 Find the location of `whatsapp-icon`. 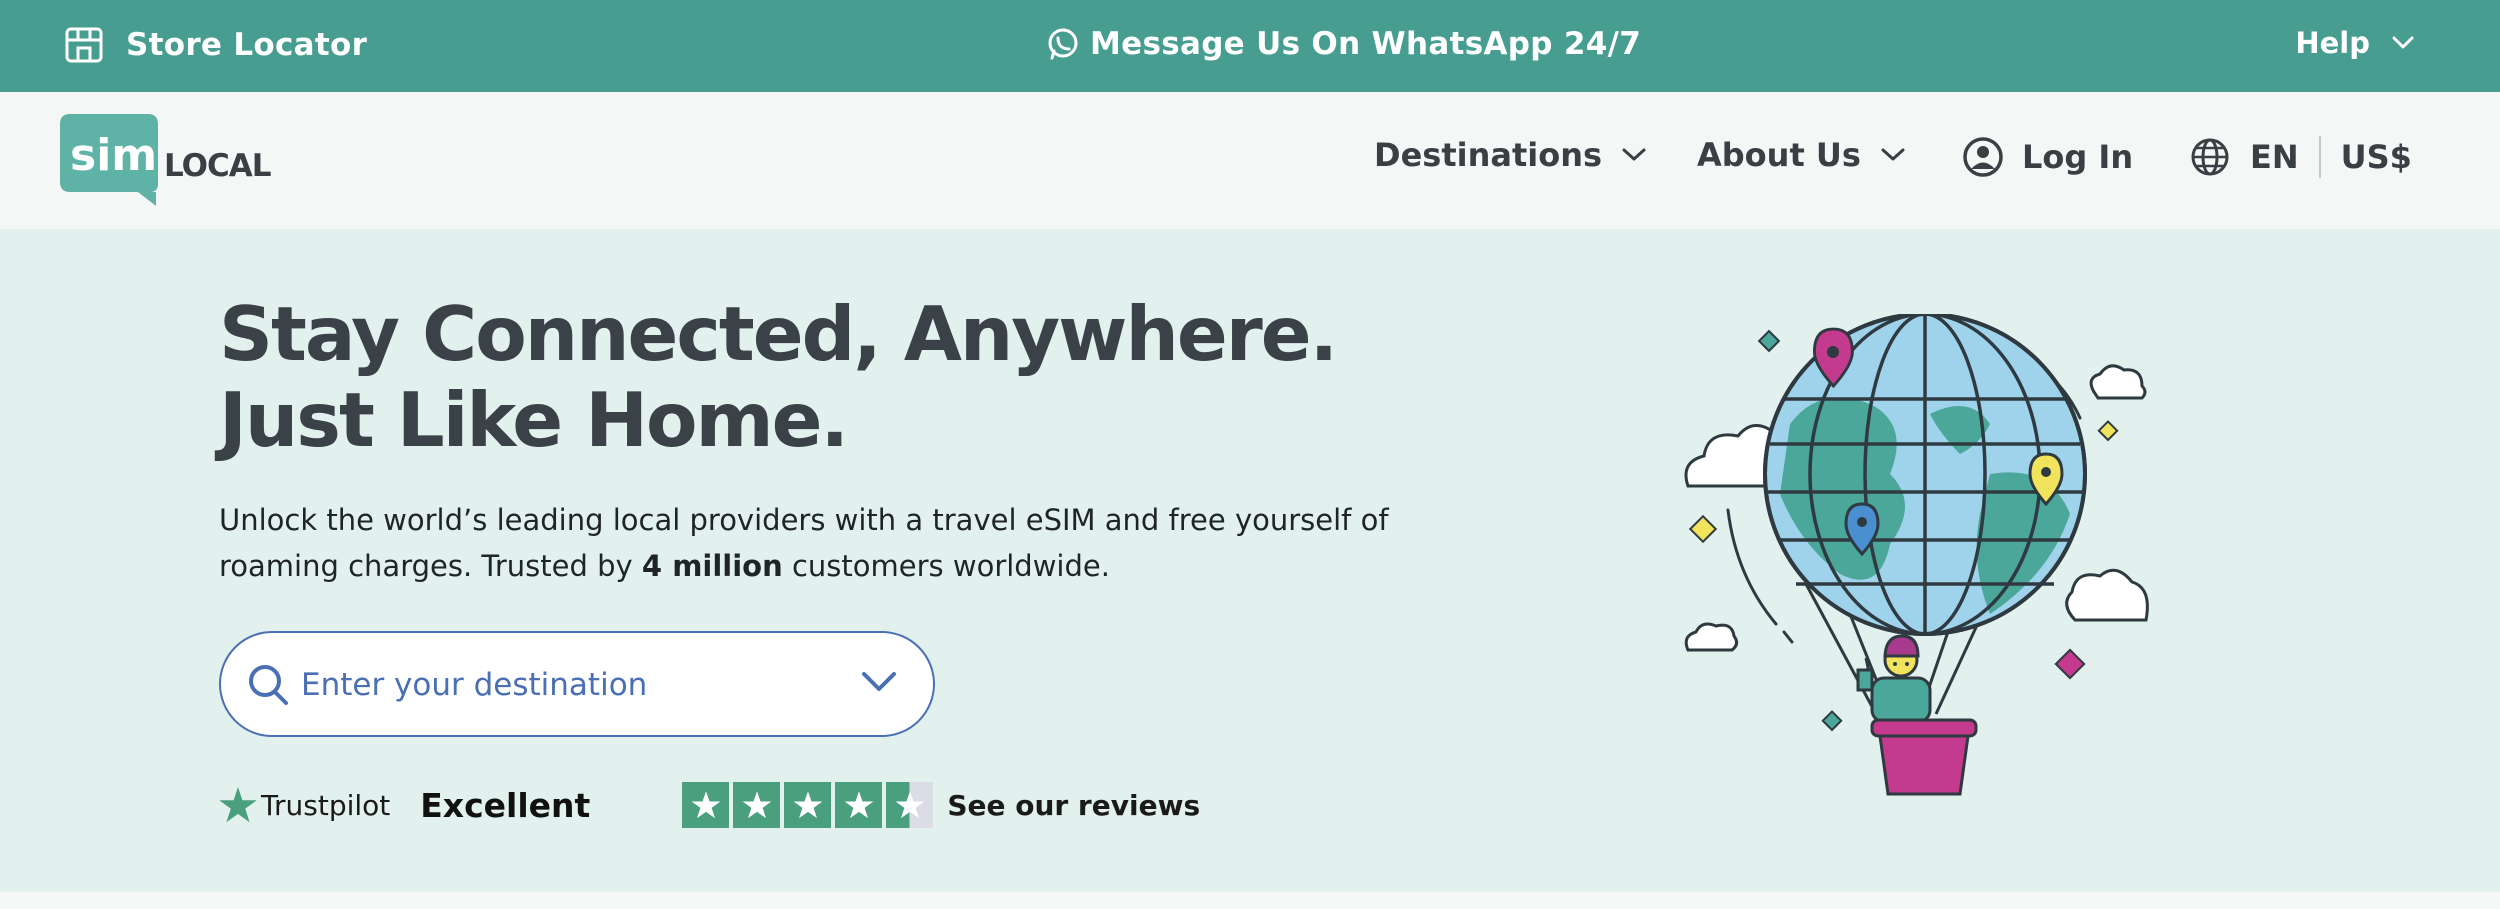

whatsapp-icon is located at coordinates (1063, 44).